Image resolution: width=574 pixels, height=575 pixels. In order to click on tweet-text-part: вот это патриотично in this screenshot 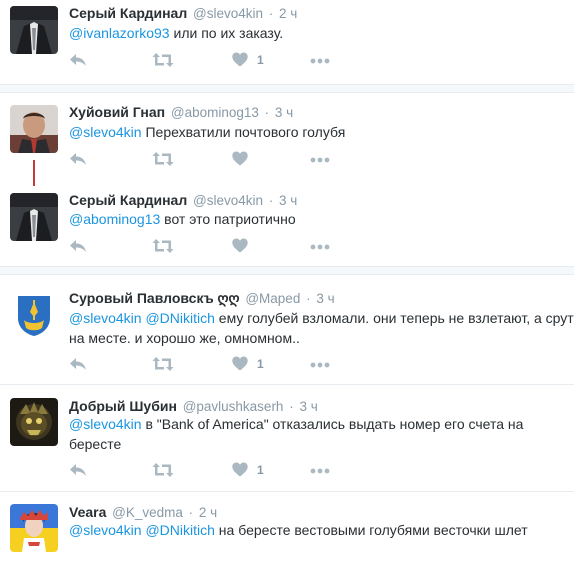, I will do `click(228, 219)`.